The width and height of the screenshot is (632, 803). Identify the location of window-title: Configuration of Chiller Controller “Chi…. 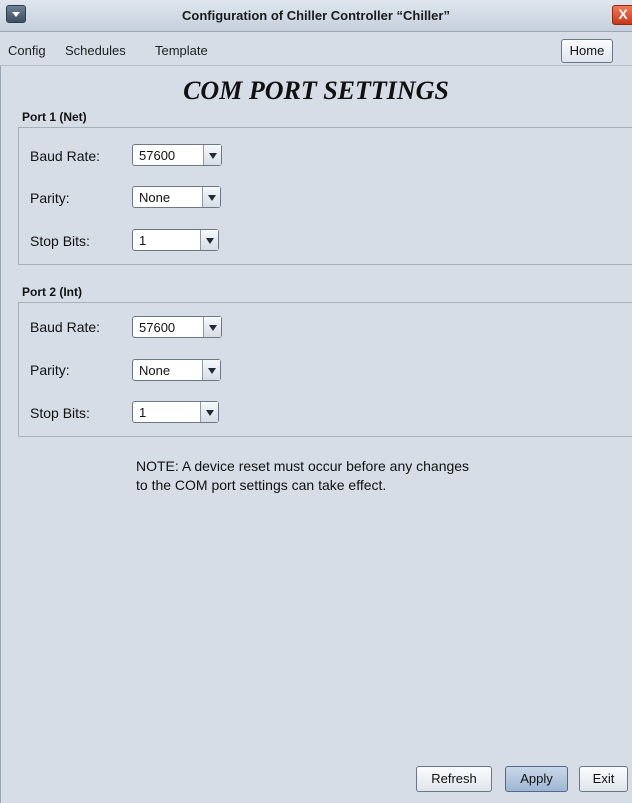
(316, 15).